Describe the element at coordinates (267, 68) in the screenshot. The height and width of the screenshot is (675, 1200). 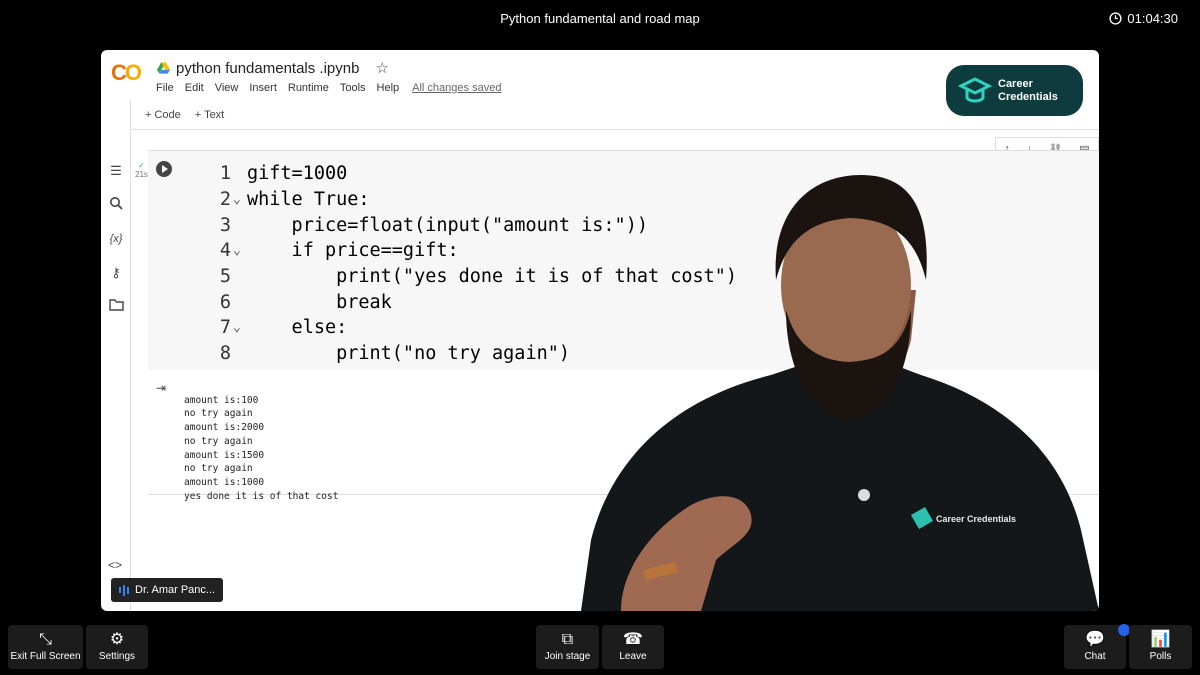
I see `notebook-title: python fundamentals .ipynb` at that location.